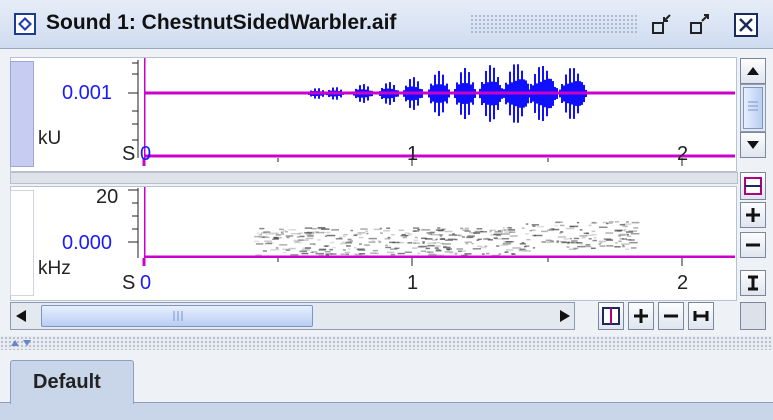 The height and width of the screenshot is (420, 773). Describe the element at coordinates (753, 245) in the screenshot. I see `vertical-zoom-out-button` at that location.